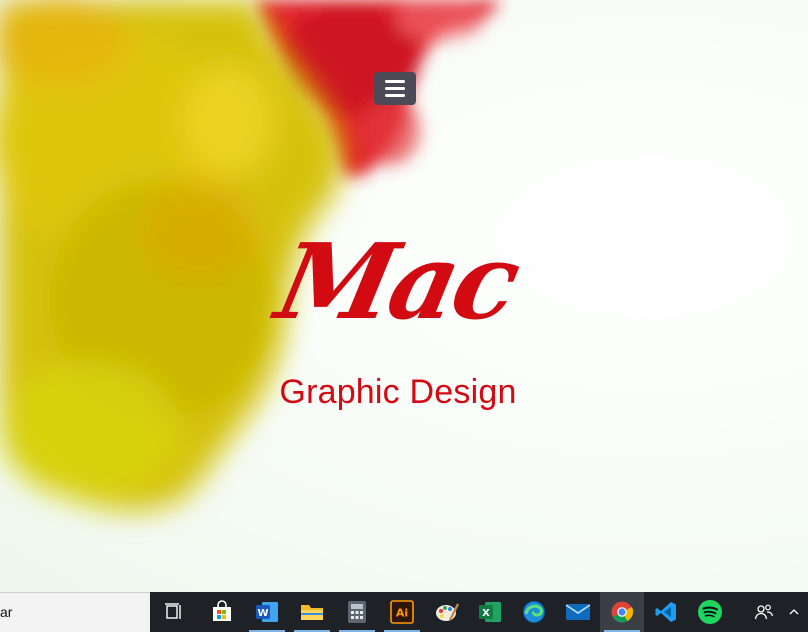 The width and height of the screenshot is (808, 632). I want to click on mail-icon, so click(578, 612).